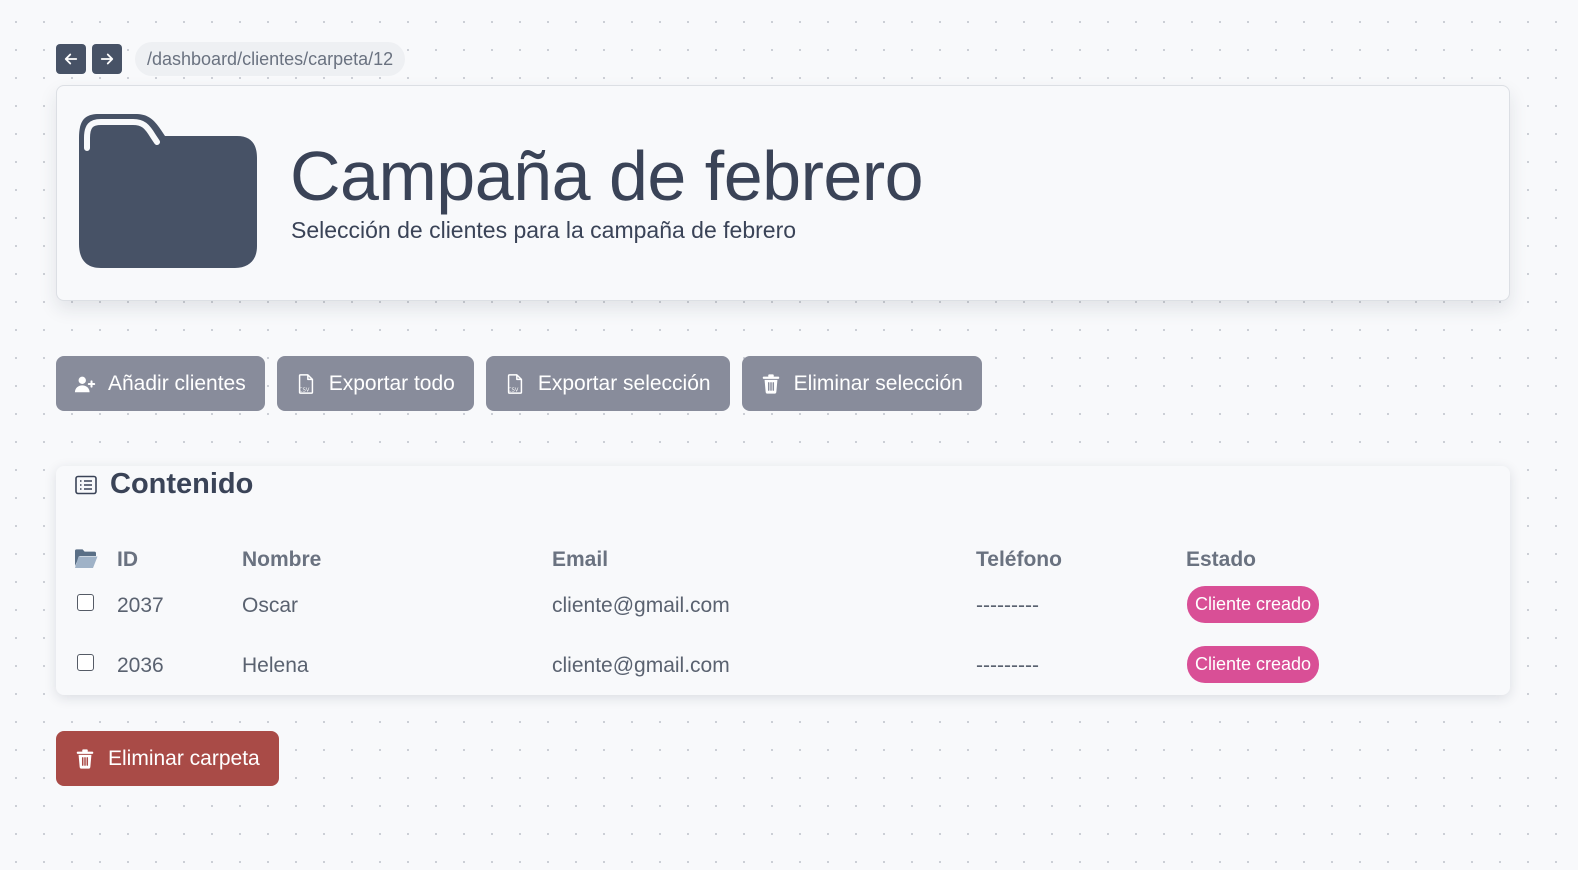 This screenshot has width=1578, height=870. What do you see at coordinates (168, 191) in the screenshot?
I see `folder-icon` at bounding box center [168, 191].